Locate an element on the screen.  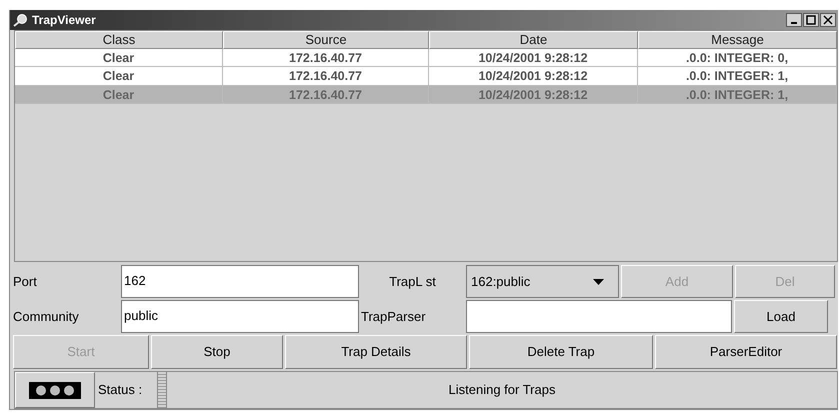
status-lights-icon is located at coordinates (55, 390).